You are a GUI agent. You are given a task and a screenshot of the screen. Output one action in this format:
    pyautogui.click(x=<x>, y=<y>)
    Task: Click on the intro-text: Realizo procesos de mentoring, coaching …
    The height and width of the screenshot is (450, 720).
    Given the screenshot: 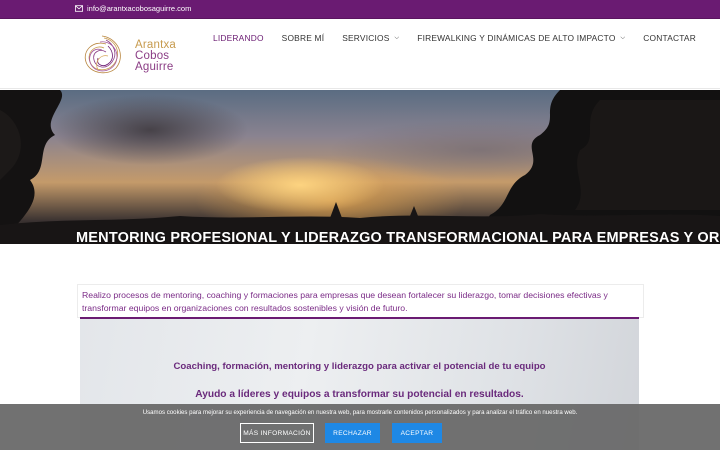 What is the action you would take?
    pyautogui.click(x=345, y=301)
    